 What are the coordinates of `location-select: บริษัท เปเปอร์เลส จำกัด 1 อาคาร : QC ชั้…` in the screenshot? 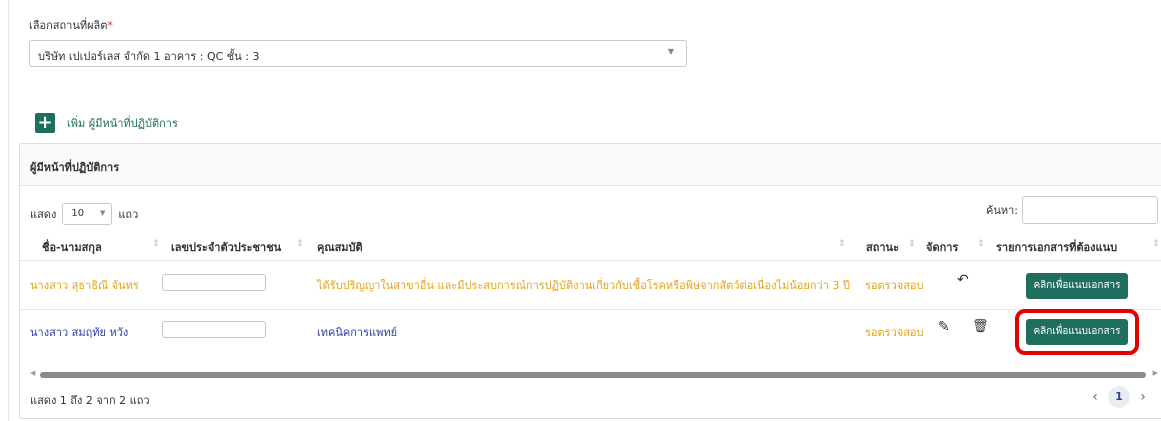 It's located at (358, 53).